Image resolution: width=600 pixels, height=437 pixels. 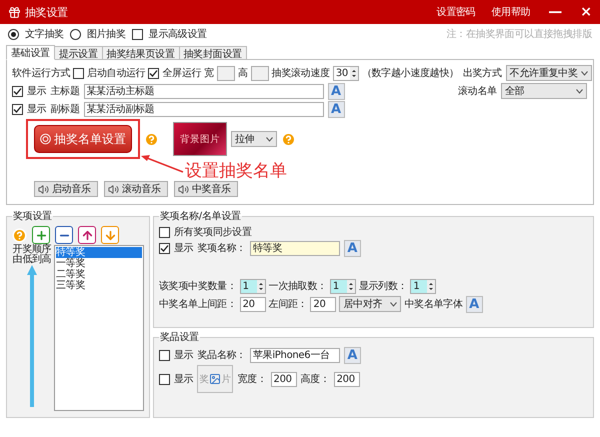 What do you see at coordinates (254, 139) in the screenshot?
I see `dropdown: 拉伸` at bounding box center [254, 139].